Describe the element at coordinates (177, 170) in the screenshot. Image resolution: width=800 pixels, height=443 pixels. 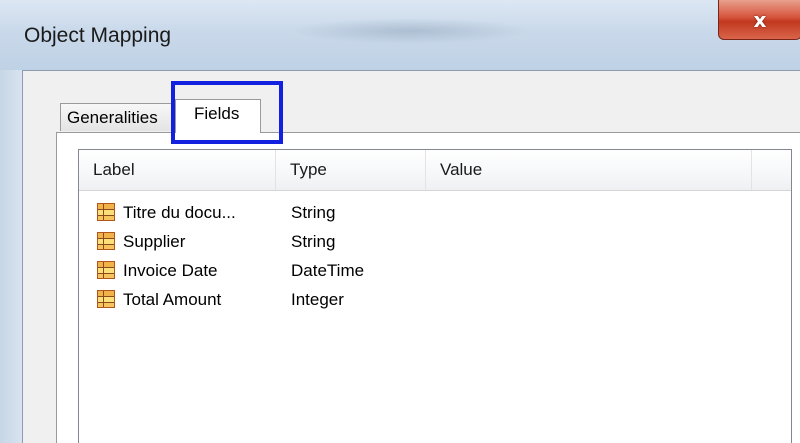
I see `column-header-label: Label` at that location.